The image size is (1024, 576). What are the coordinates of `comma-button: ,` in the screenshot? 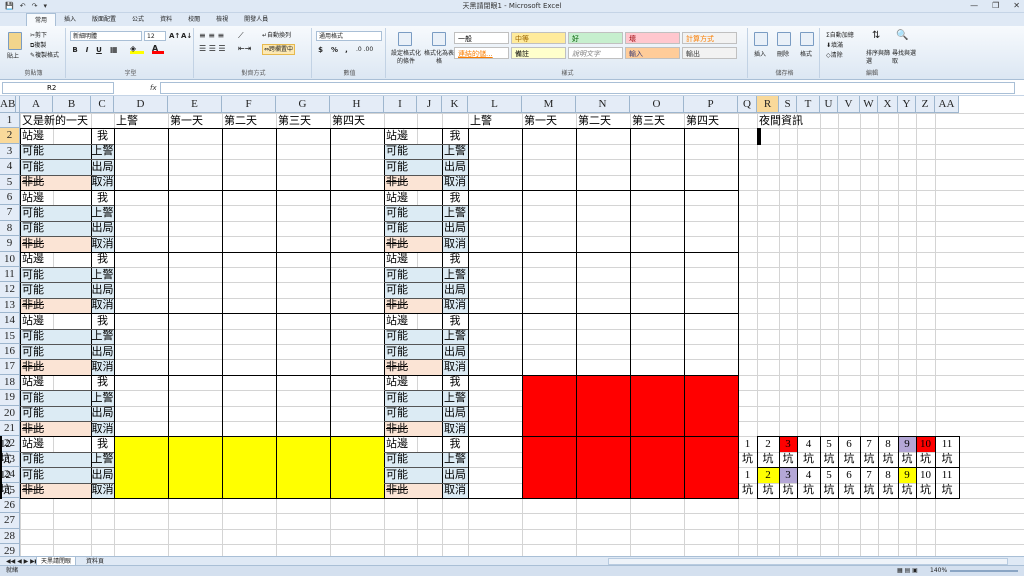 It's located at (346, 50).